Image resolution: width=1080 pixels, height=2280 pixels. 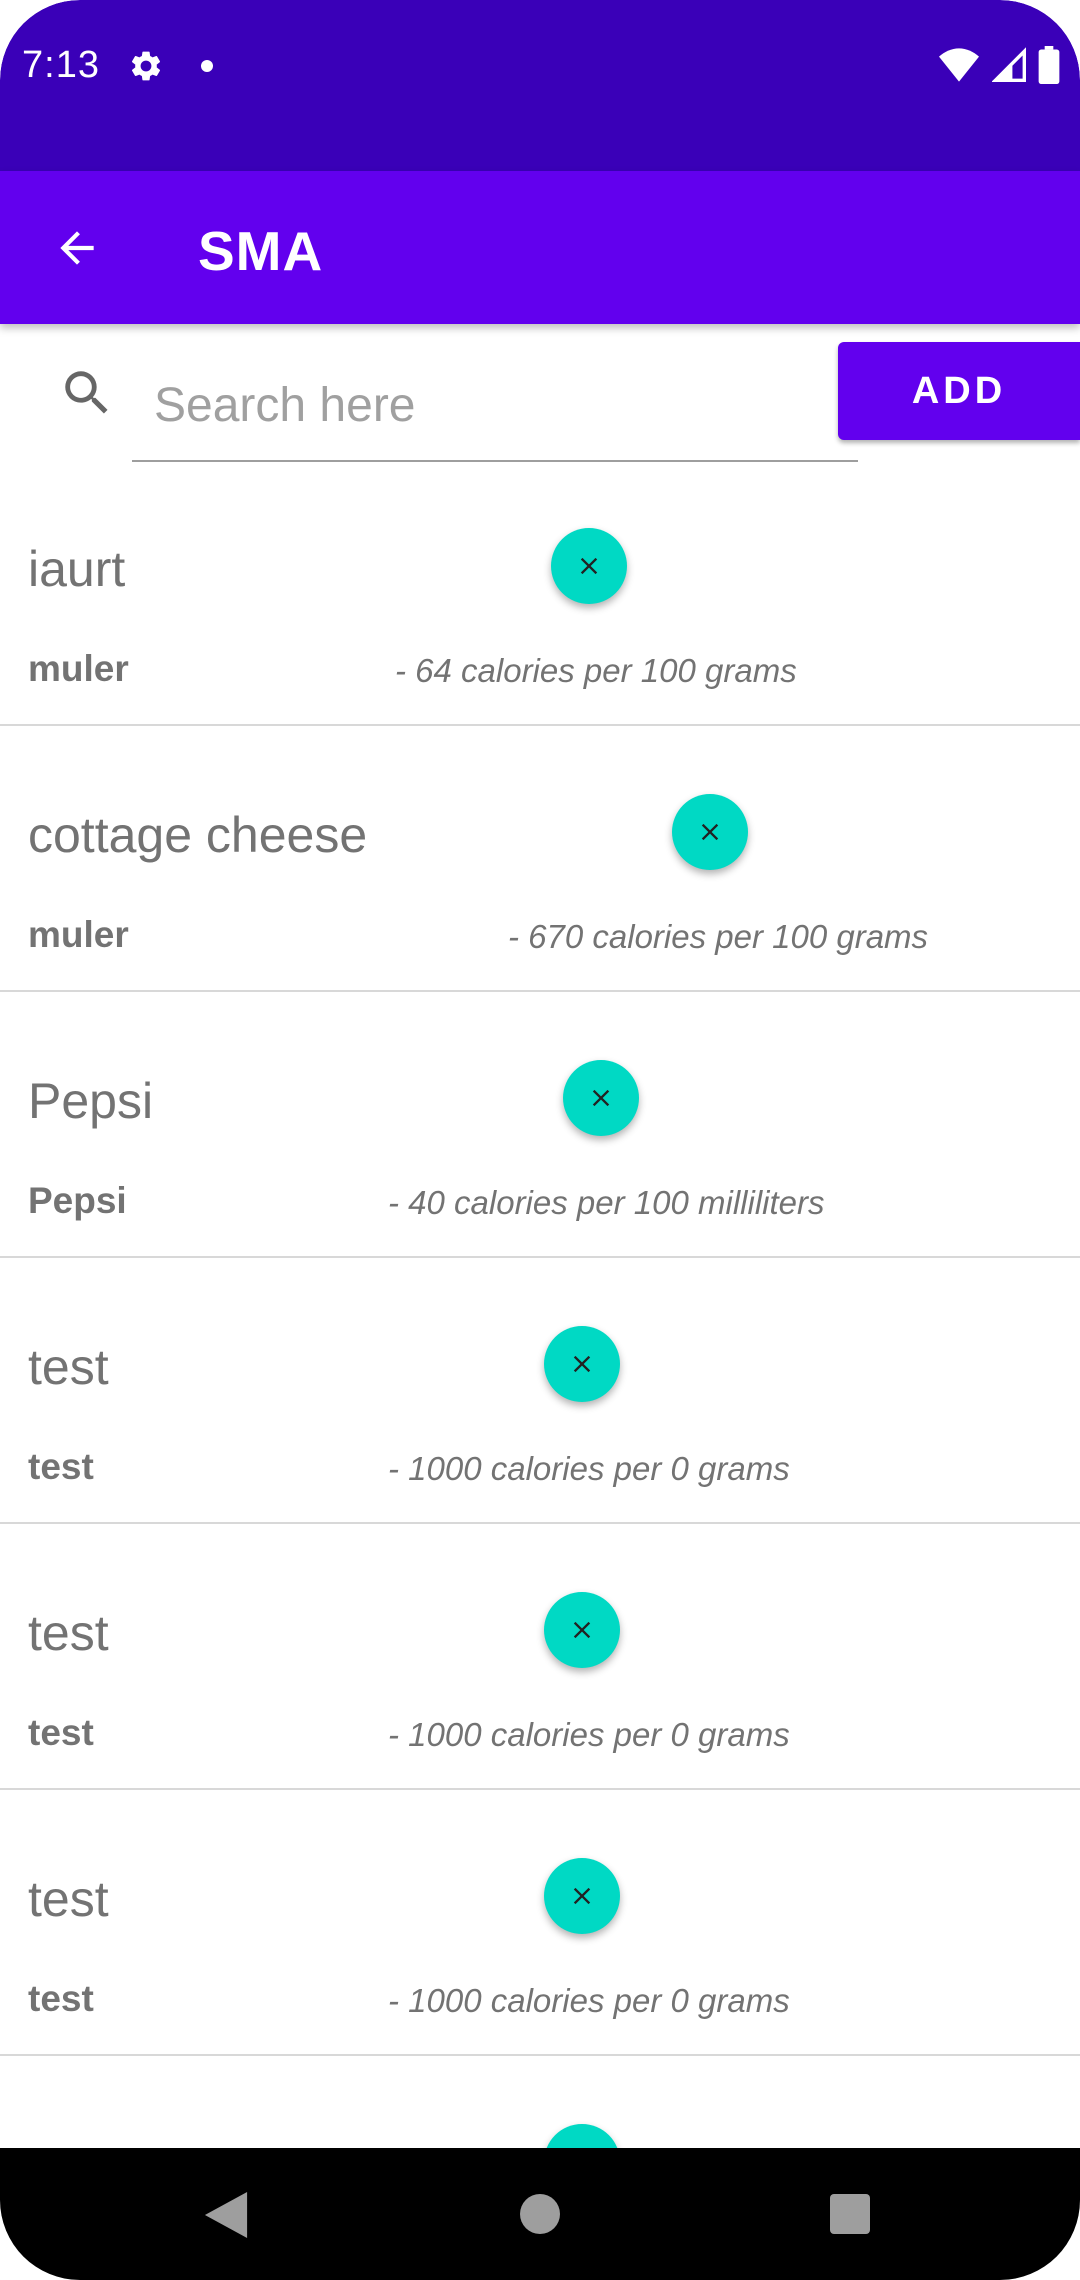 I want to click on nav-recents-icon, so click(x=850, y=2214).